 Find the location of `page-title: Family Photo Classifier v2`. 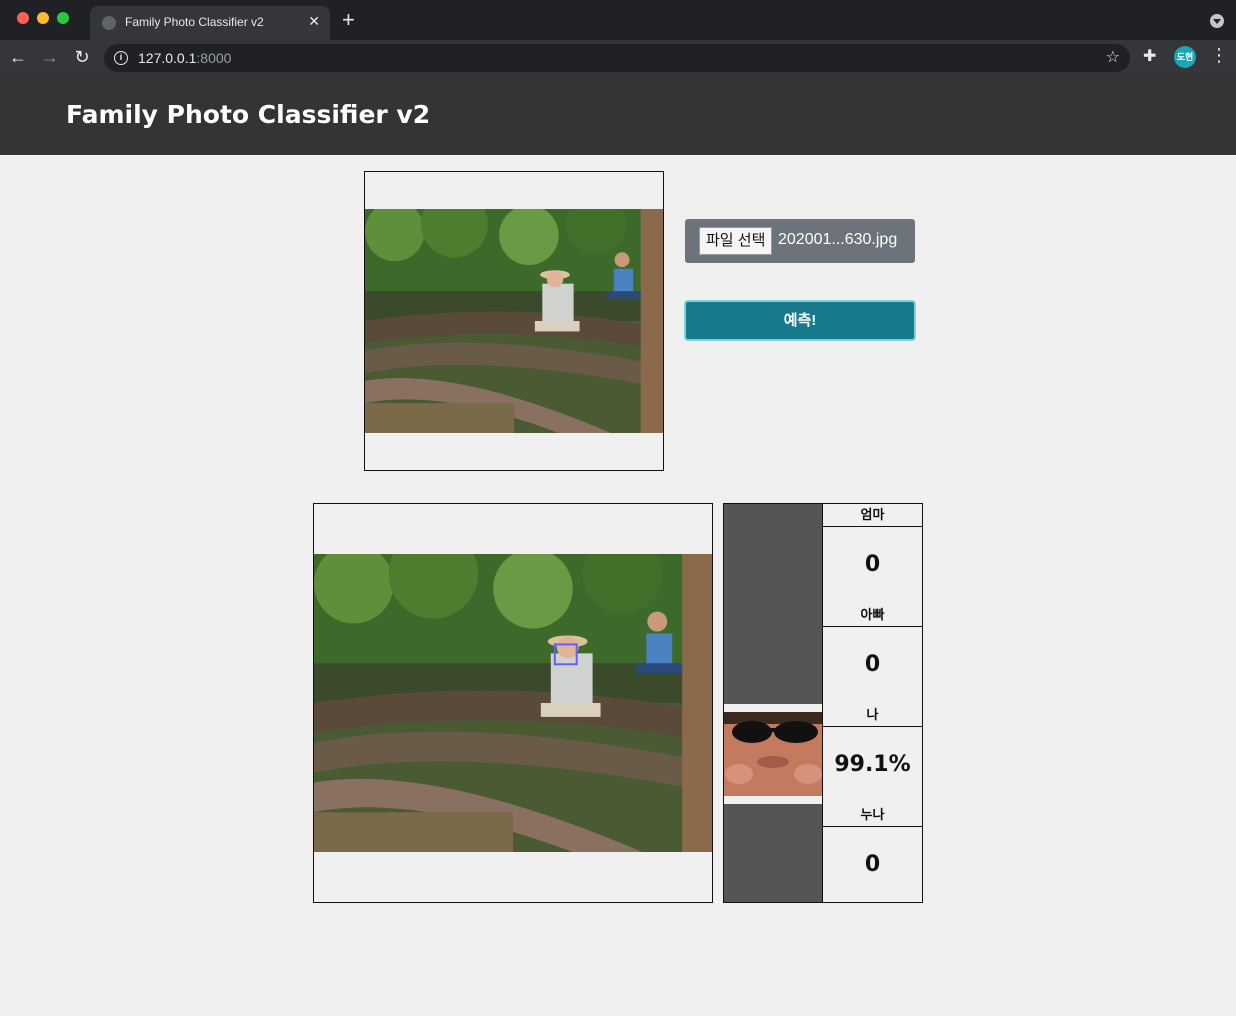

page-title: Family Photo Classifier v2 is located at coordinates (248, 114).